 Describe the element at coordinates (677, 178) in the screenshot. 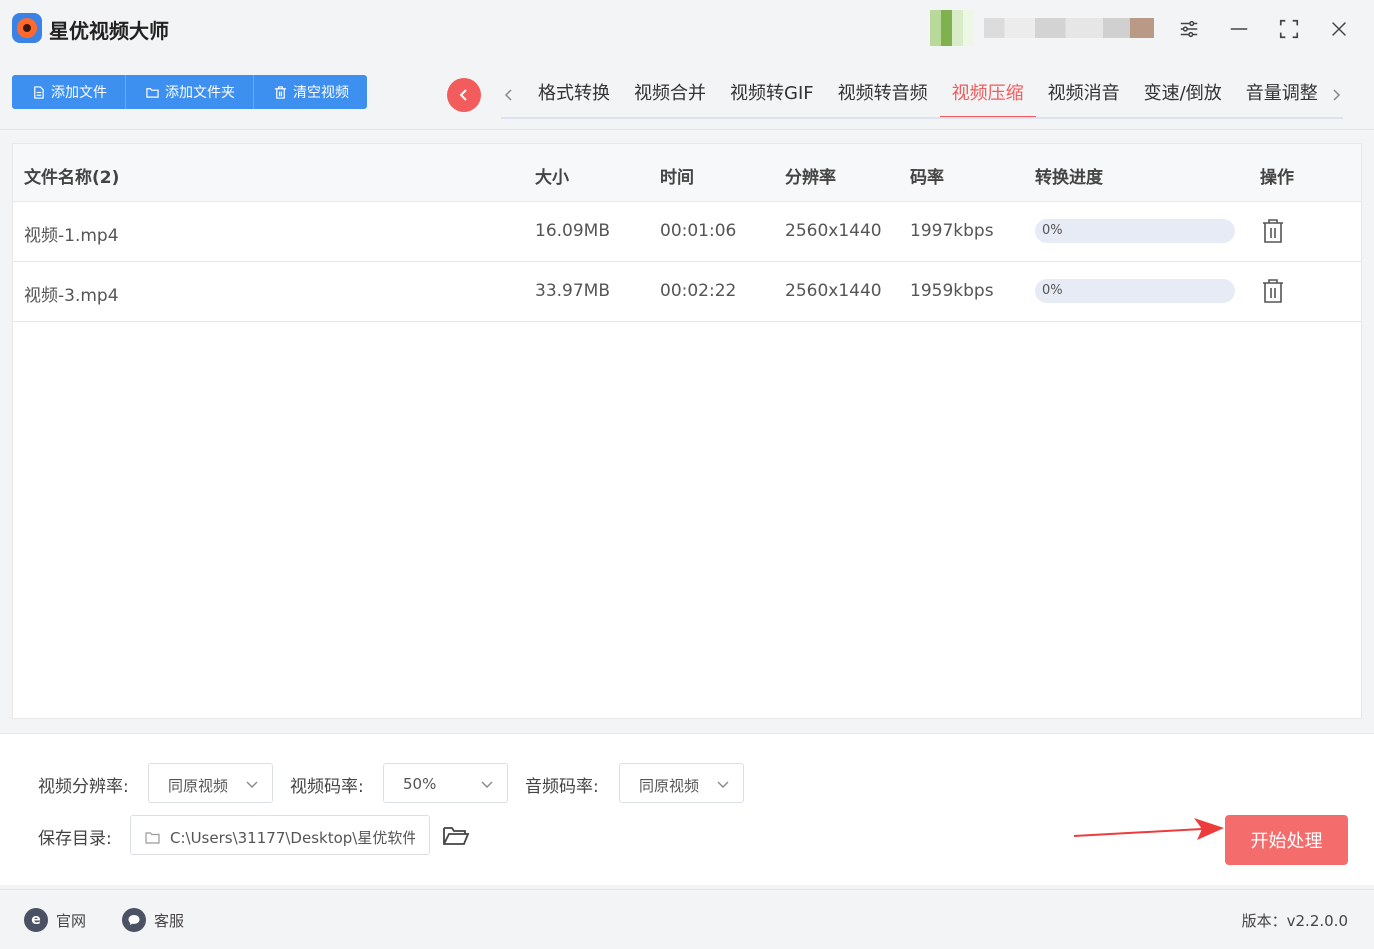

I see `header-time: 时间` at that location.